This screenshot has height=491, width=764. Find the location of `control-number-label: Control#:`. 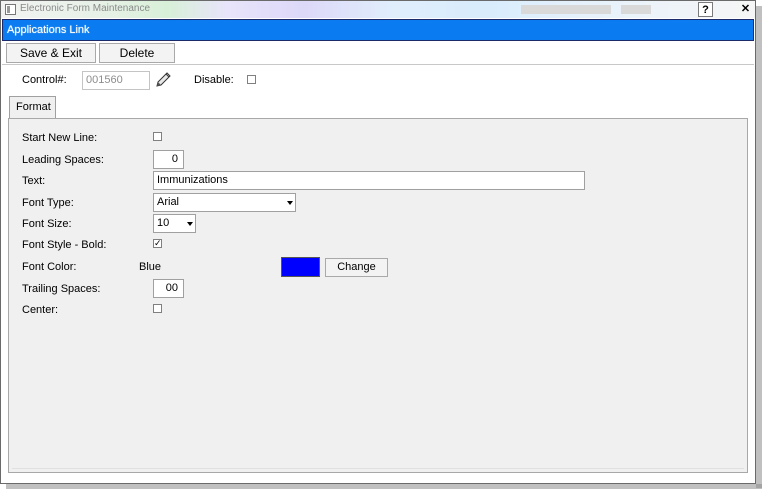

control-number-label: Control#: is located at coordinates (44, 80).